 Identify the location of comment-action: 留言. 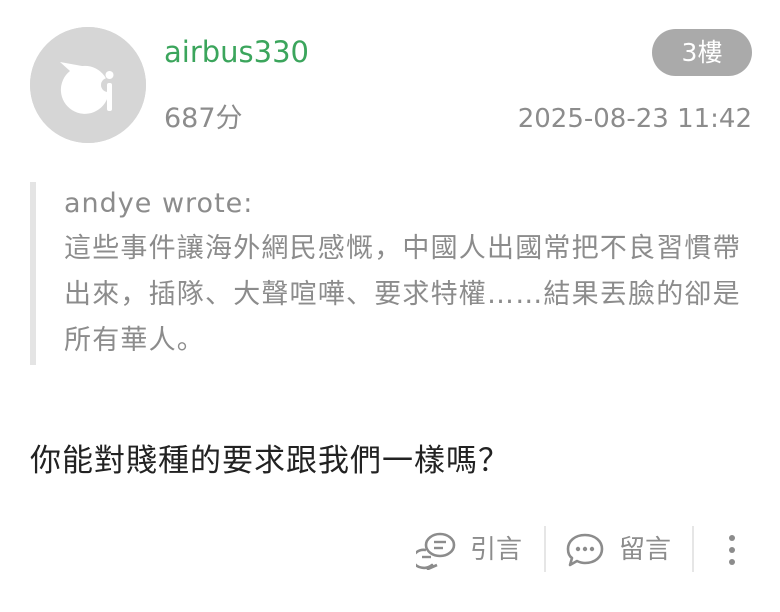
(618, 550).